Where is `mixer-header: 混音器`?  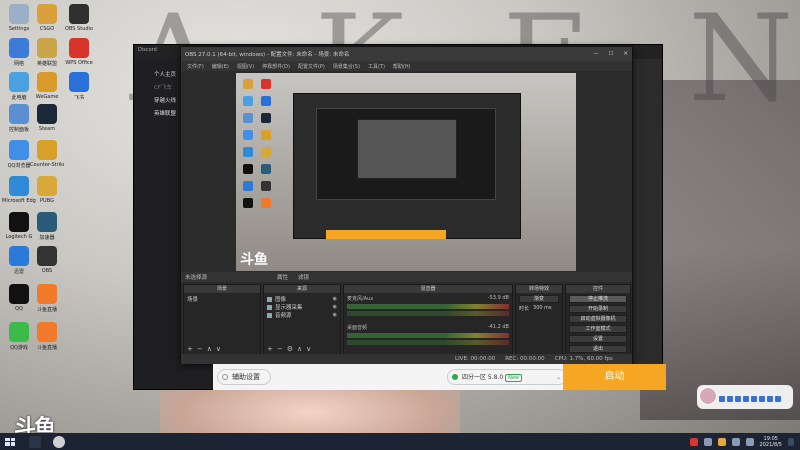 mixer-header: 混音器 is located at coordinates (428, 289).